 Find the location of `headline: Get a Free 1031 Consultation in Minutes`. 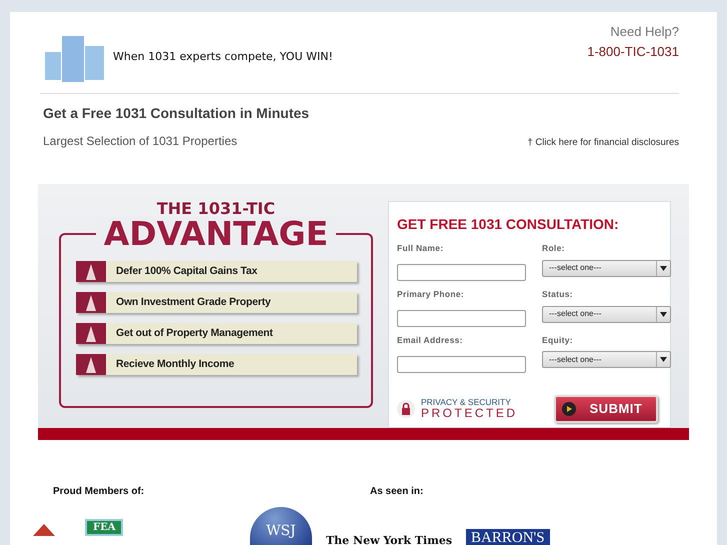

headline: Get a Free 1031 Consultation in Minutes is located at coordinates (176, 113).